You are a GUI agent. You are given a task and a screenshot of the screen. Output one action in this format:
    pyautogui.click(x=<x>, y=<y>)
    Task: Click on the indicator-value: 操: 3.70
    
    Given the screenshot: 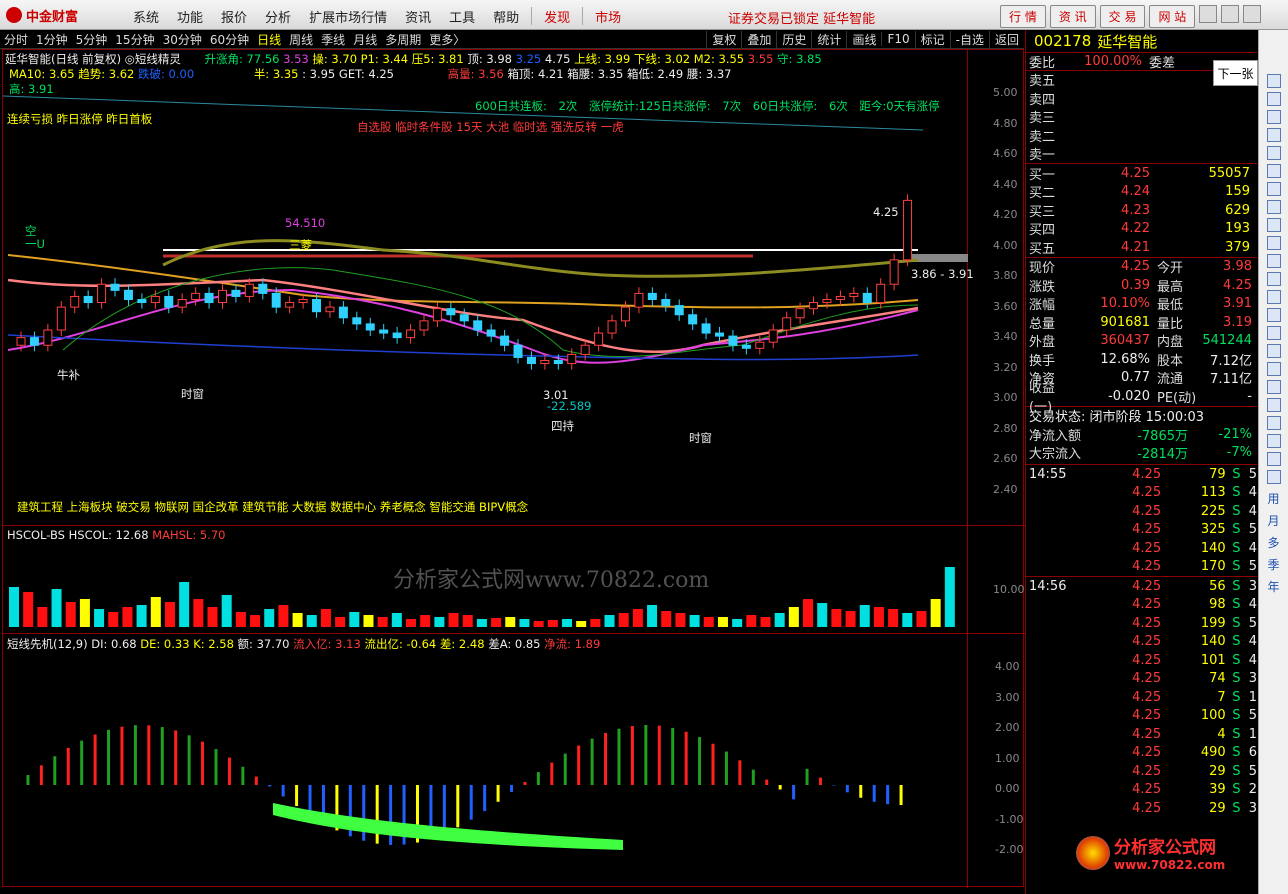 What is the action you would take?
    pyautogui.click(x=335, y=59)
    